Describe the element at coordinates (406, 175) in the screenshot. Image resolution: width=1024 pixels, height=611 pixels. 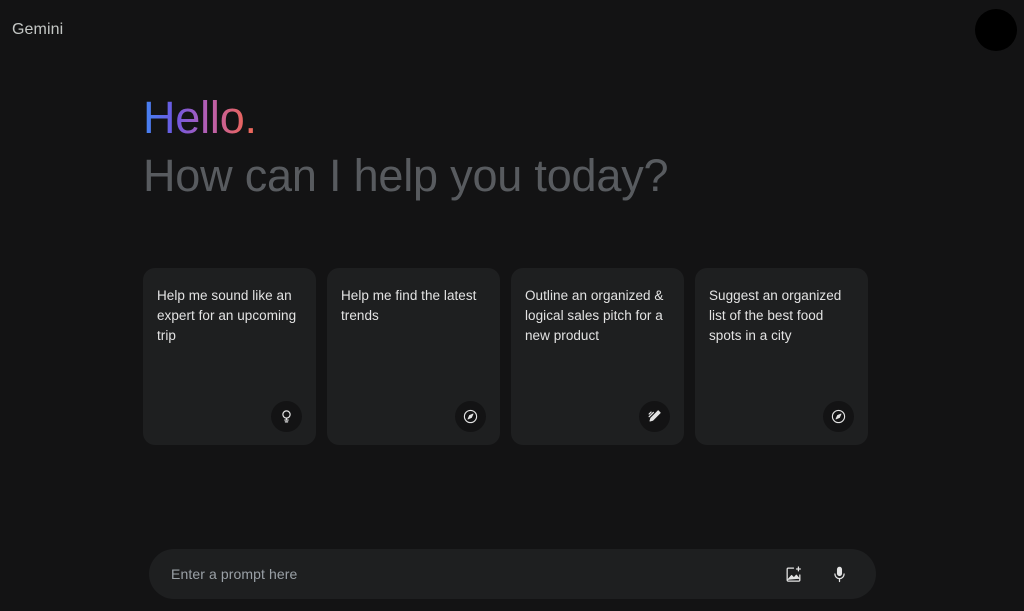
I see `greeting-subtitle: How can I help you today?` at that location.